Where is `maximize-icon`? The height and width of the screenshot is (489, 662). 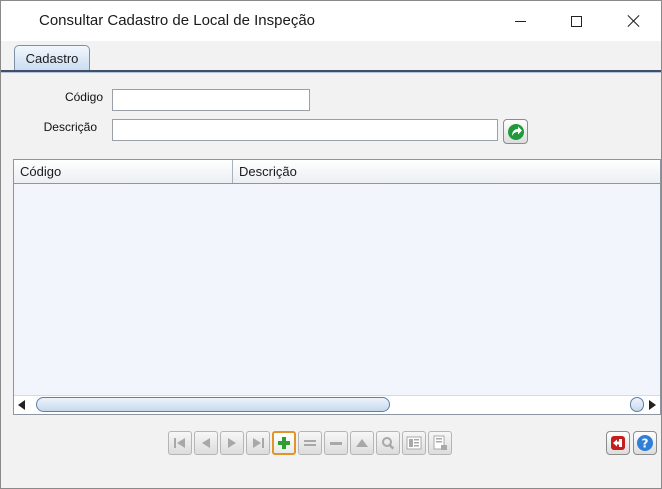 maximize-icon is located at coordinates (576, 21).